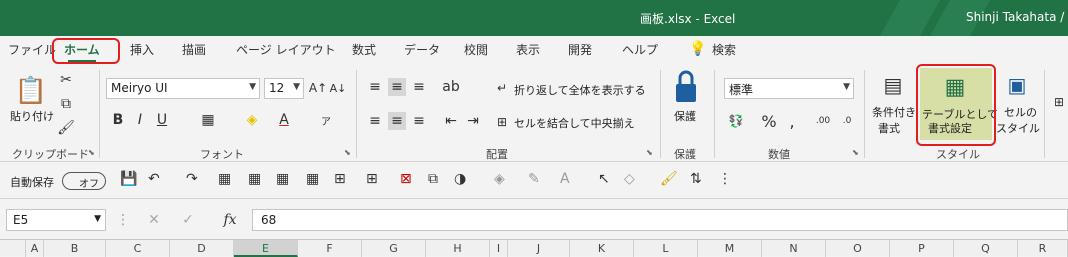  I want to click on autosave-toggle: オフ, so click(84, 181).